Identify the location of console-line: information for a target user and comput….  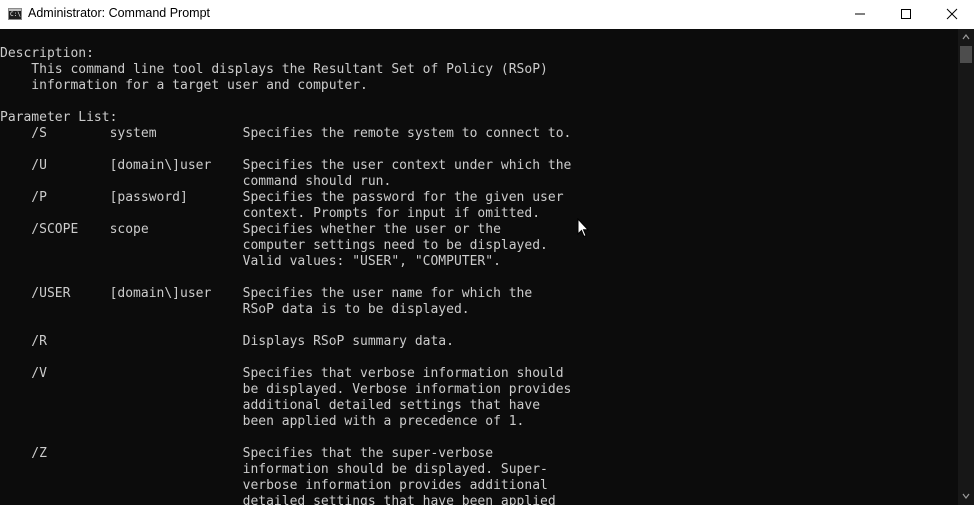
(184, 85).